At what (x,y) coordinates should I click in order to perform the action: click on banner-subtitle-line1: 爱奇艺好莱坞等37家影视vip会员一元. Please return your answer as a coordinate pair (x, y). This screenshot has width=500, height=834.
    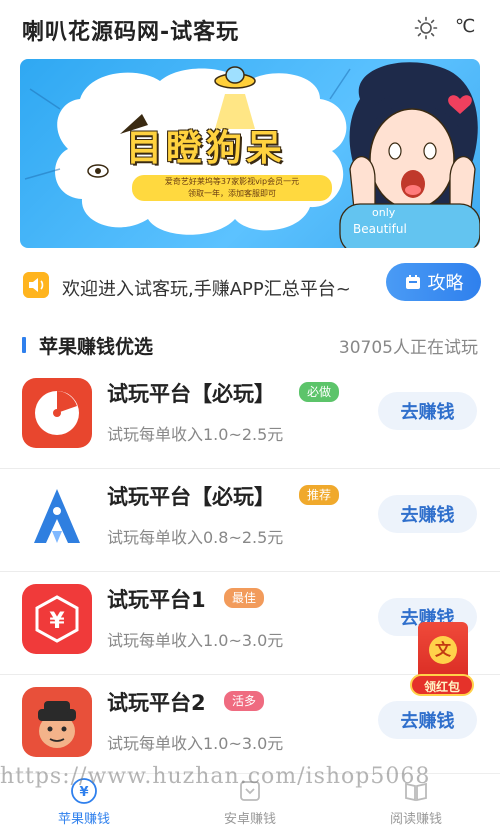
    Looking at the image, I should click on (232, 181).